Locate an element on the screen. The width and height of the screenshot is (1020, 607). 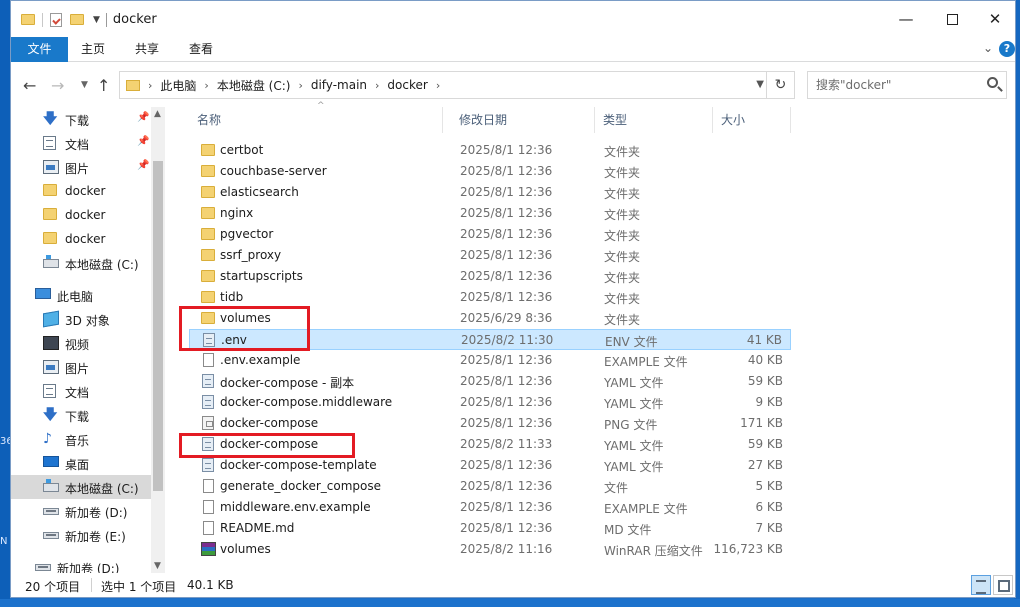
desktop-left-edge: 36 N is located at coordinates (6, 303).